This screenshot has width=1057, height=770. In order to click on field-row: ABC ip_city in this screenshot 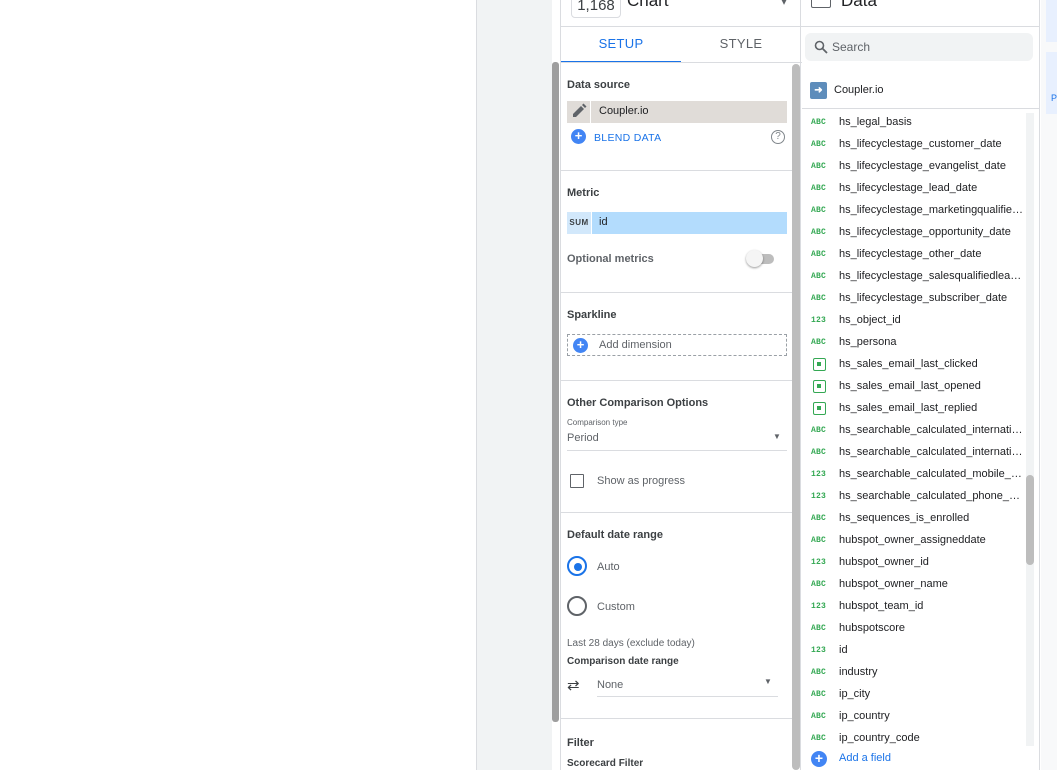, I will do `click(914, 696)`.